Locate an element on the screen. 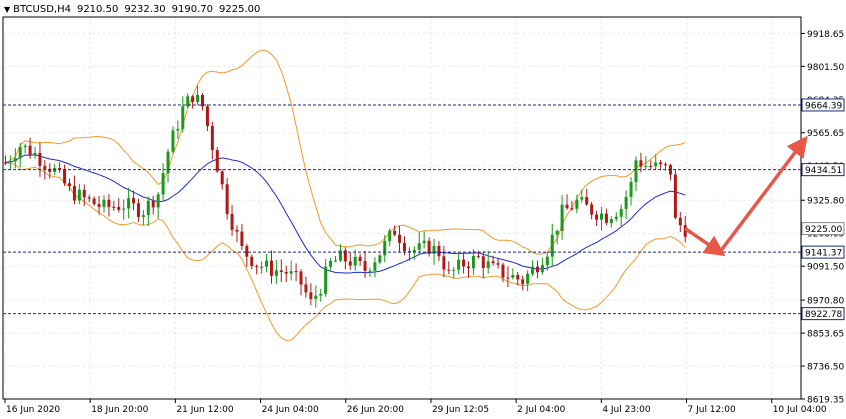 Image resolution: width=846 pixels, height=419 pixels. level-price-label: 9664.39 is located at coordinates (823, 106).